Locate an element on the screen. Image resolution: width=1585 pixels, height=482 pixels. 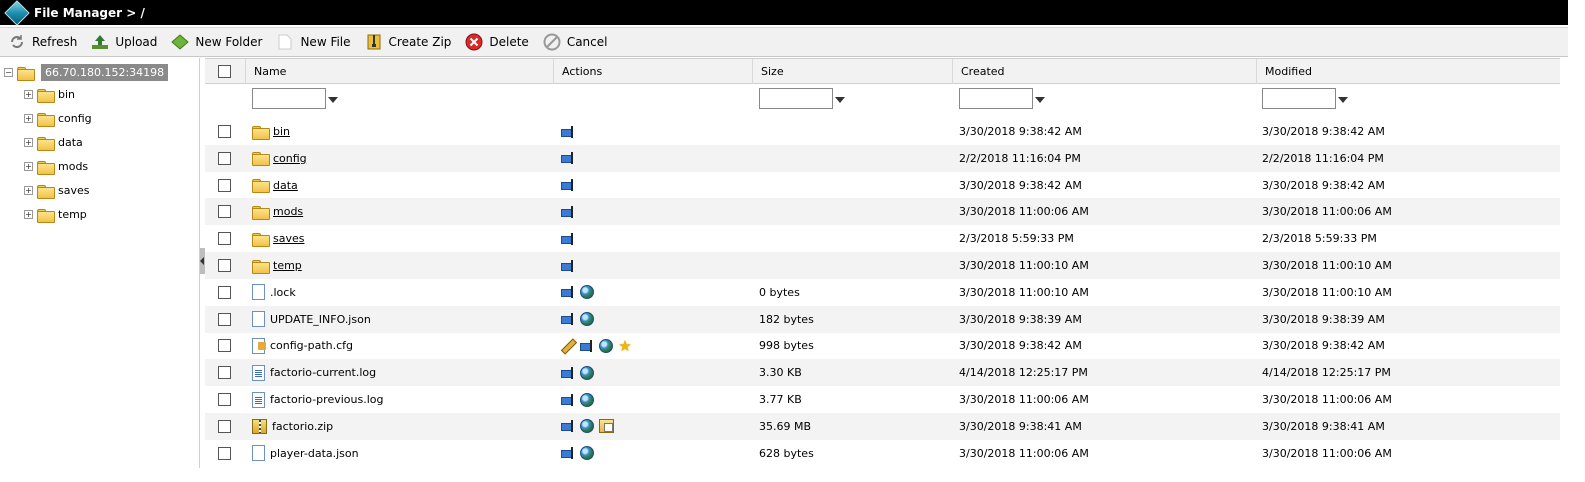
file-name: config-path.cfg is located at coordinates (311, 345).